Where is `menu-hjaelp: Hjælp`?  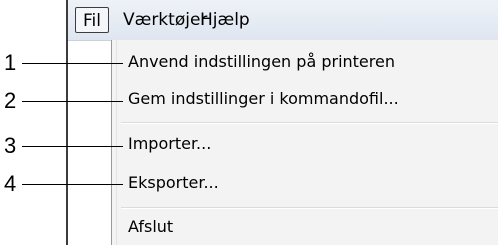 menu-hjaelp: Hjælp is located at coordinates (225, 20).